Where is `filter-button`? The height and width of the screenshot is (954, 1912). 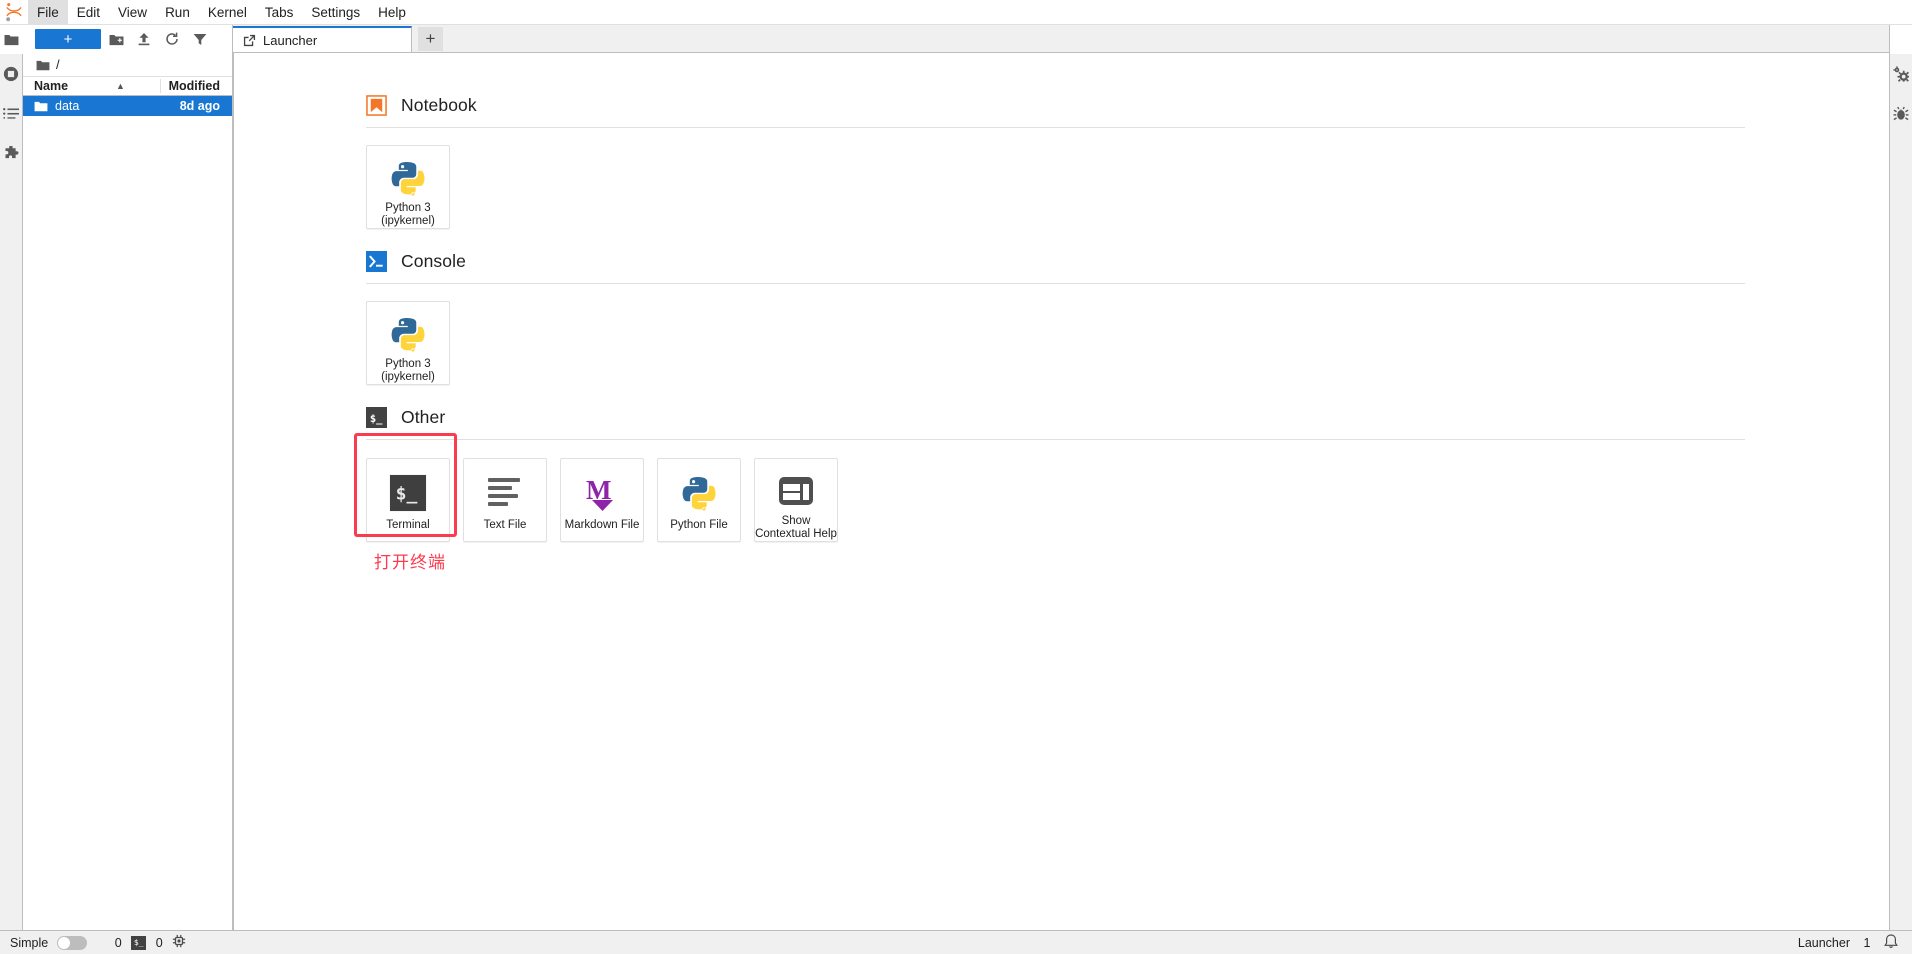
filter-button is located at coordinates (200, 39).